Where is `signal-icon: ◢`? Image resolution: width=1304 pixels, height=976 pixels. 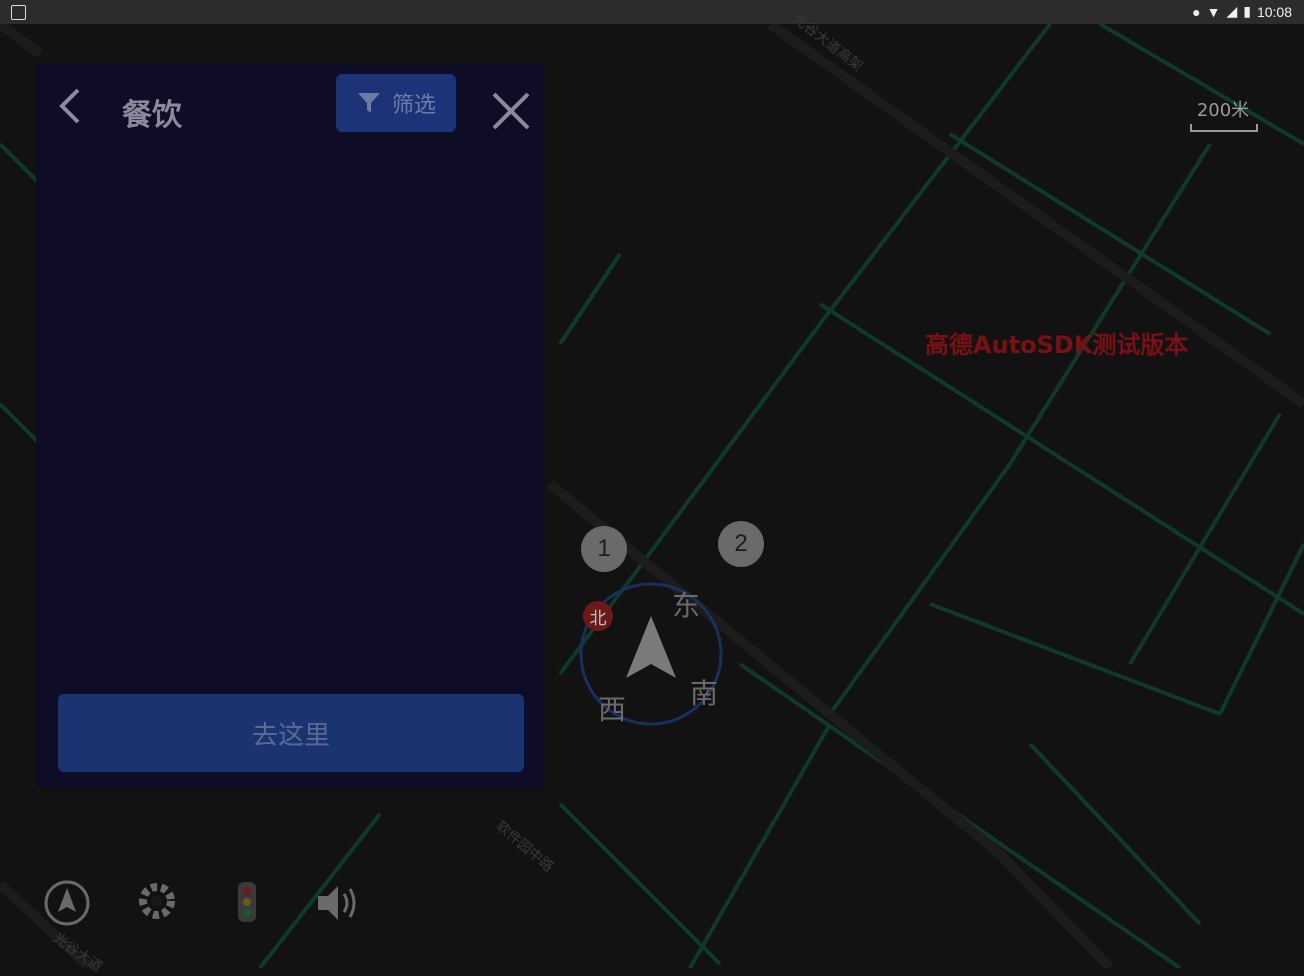 signal-icon: ◢ is located at coordinates (1232, 11).